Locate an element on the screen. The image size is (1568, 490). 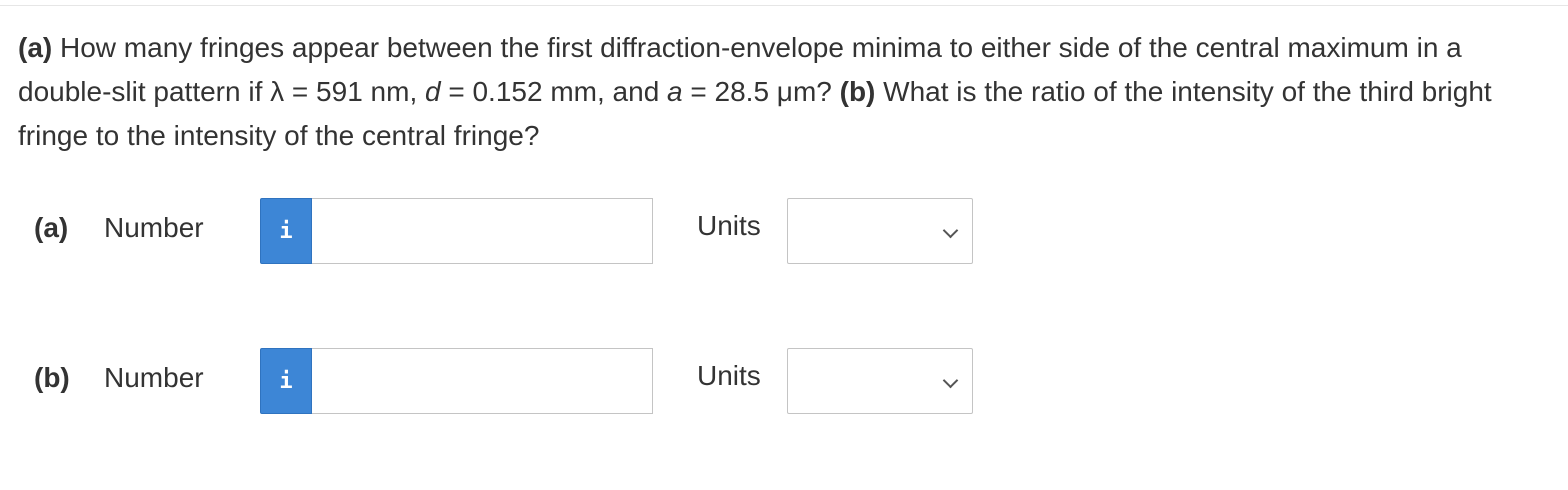
answer-row-b: (b) Number i Units is located at coordinates (500, 381).